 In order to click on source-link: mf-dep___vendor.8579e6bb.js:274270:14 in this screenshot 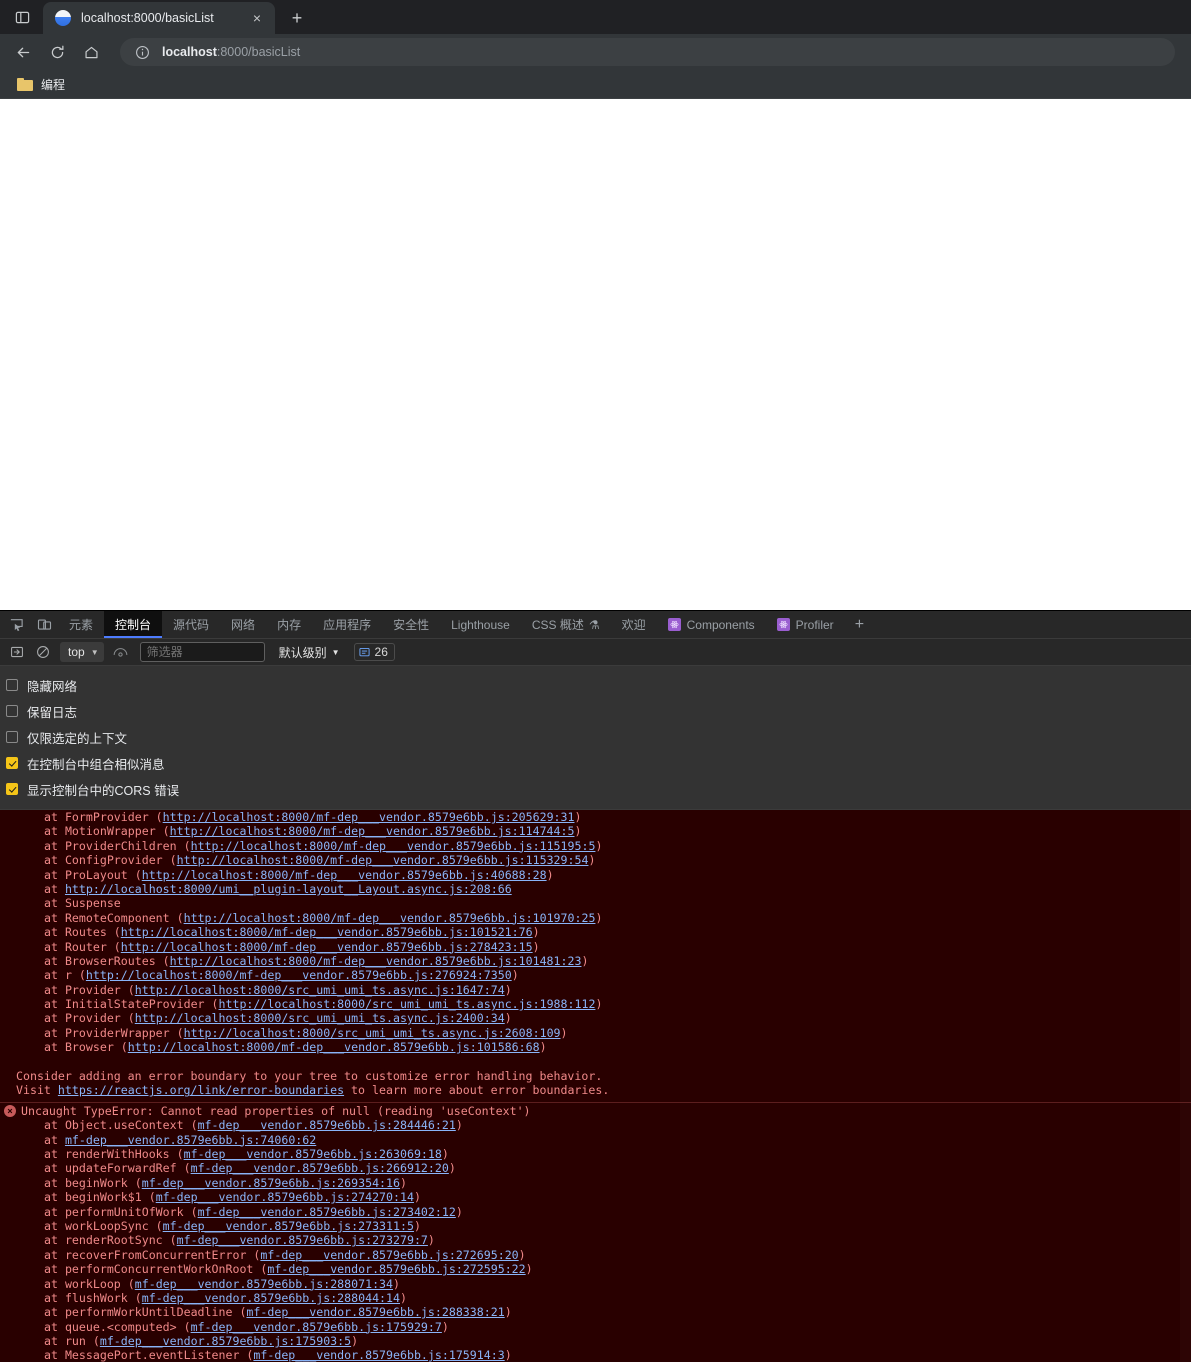, I will do `click(285, 1197)`.